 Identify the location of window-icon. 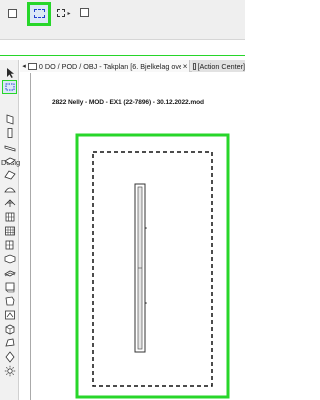
(9, 258).